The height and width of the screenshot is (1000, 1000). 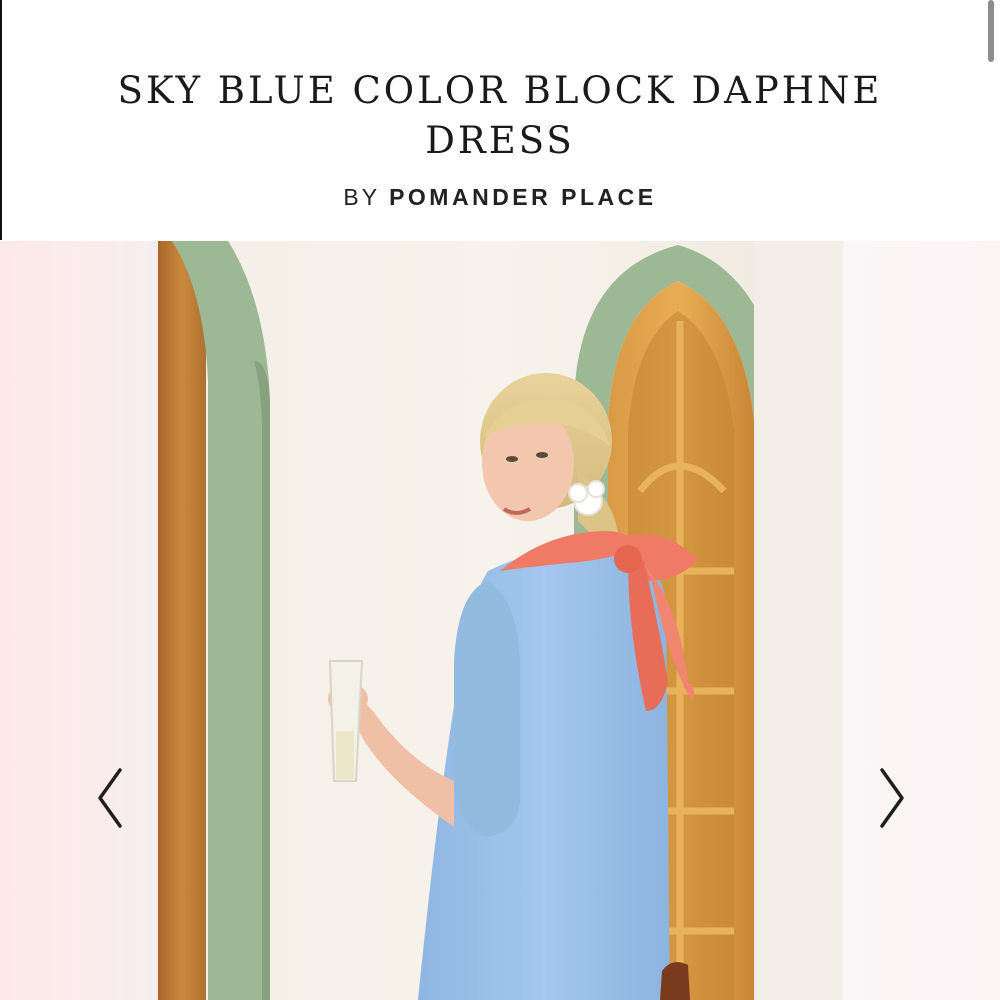 I want to click on product-title: SKY BLUE COLOR BLOCK DAPHNE DRESS, so click(x=500, y=115).